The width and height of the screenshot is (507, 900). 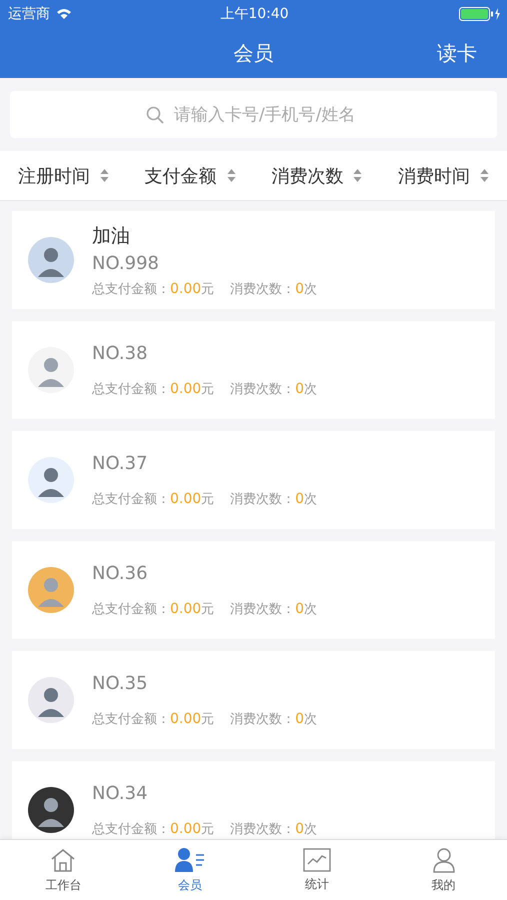 What do you see at coordinates (254, 14) in the screenshot?
I see `clock: 上午10:40` at bounding box center [254, 14].